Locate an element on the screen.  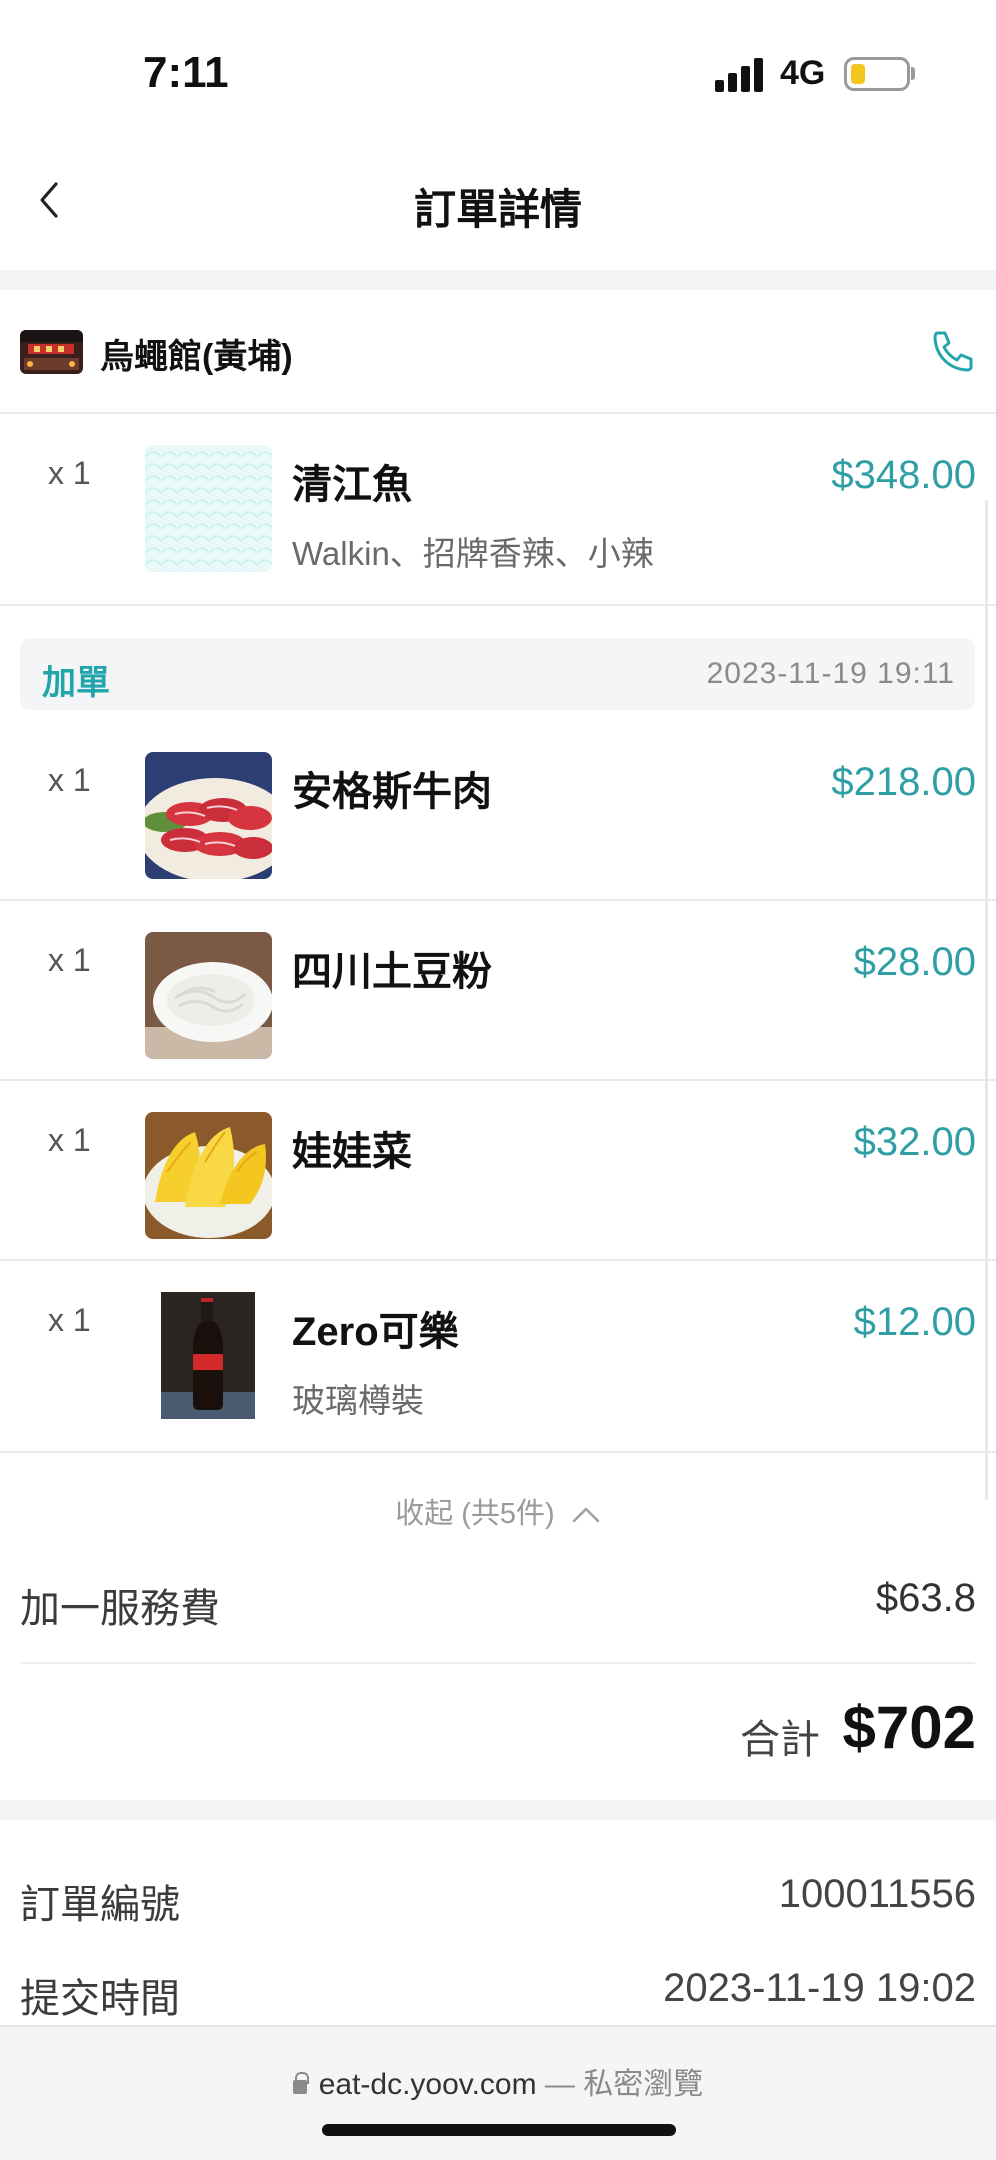
submit-time-label: 提交時間 is located at coordinates (100, 1999).